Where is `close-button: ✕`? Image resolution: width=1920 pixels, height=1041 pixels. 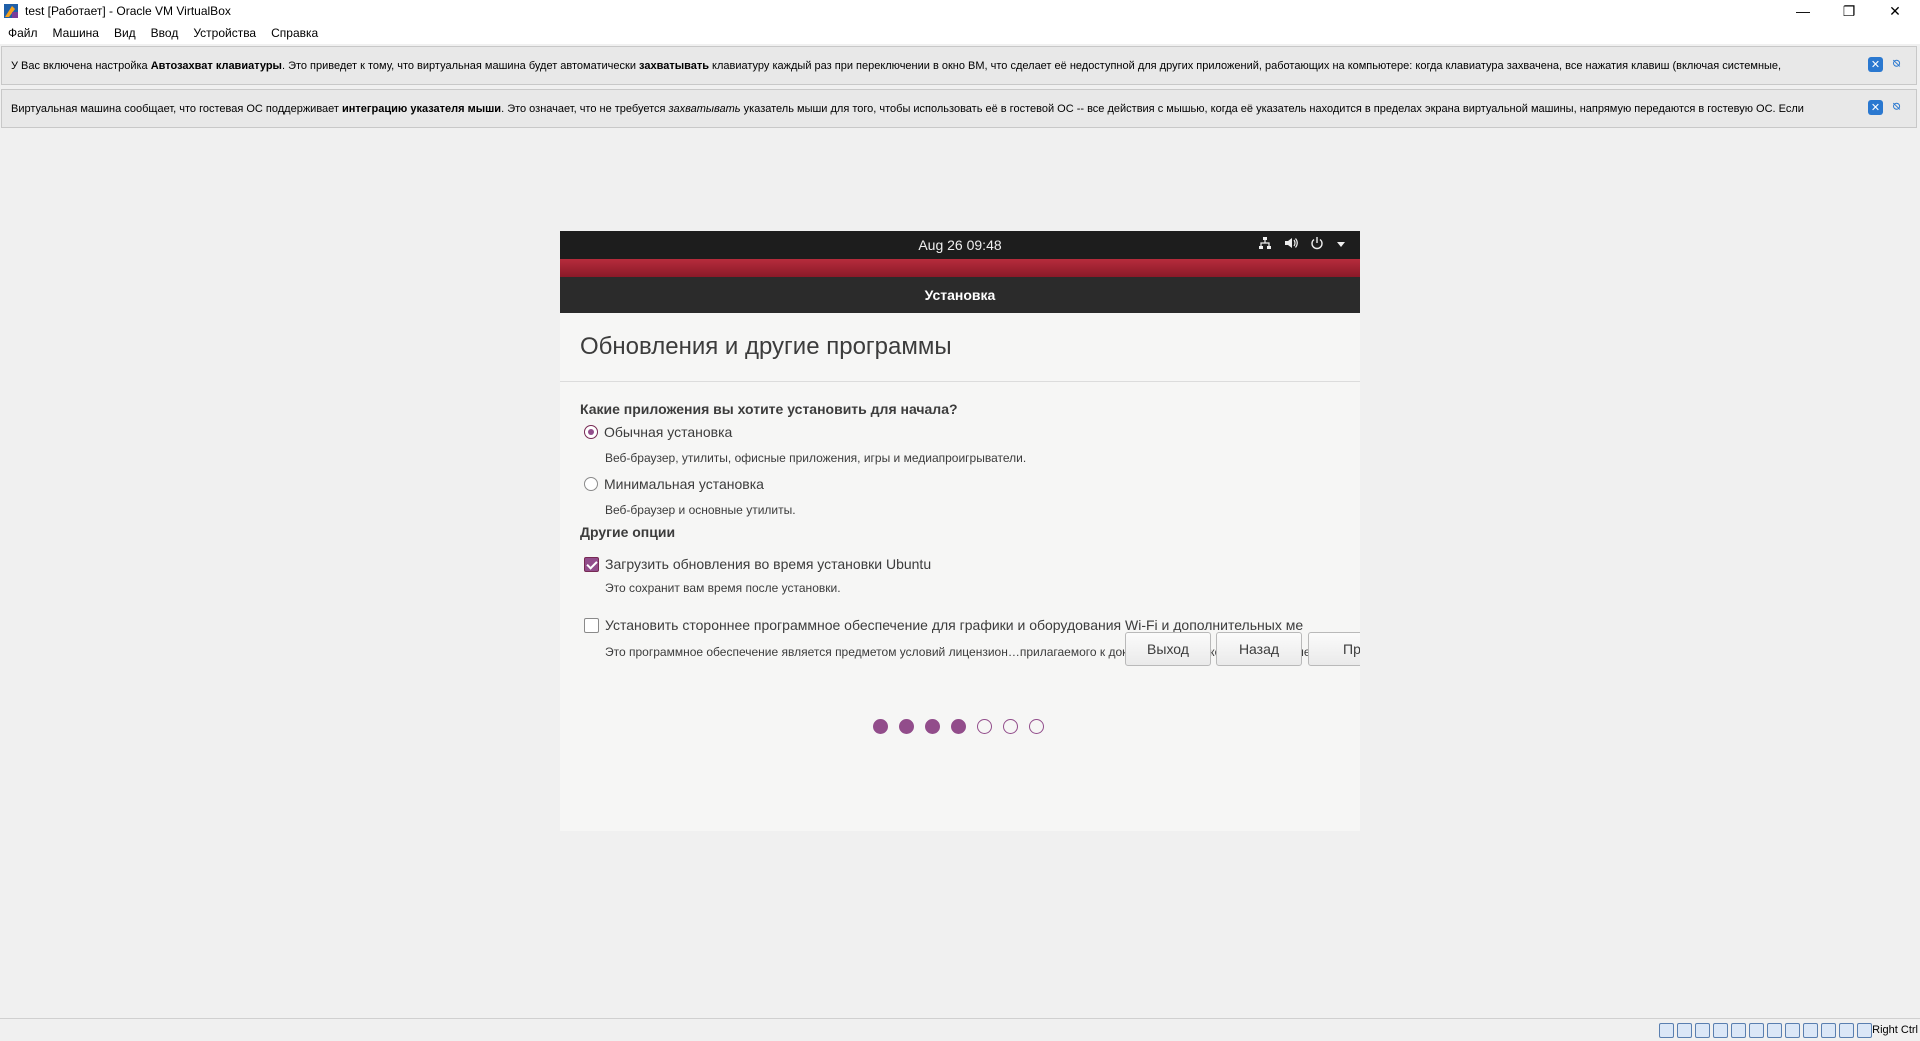
close-button: ✕ is located at coordinates (1895, 11).